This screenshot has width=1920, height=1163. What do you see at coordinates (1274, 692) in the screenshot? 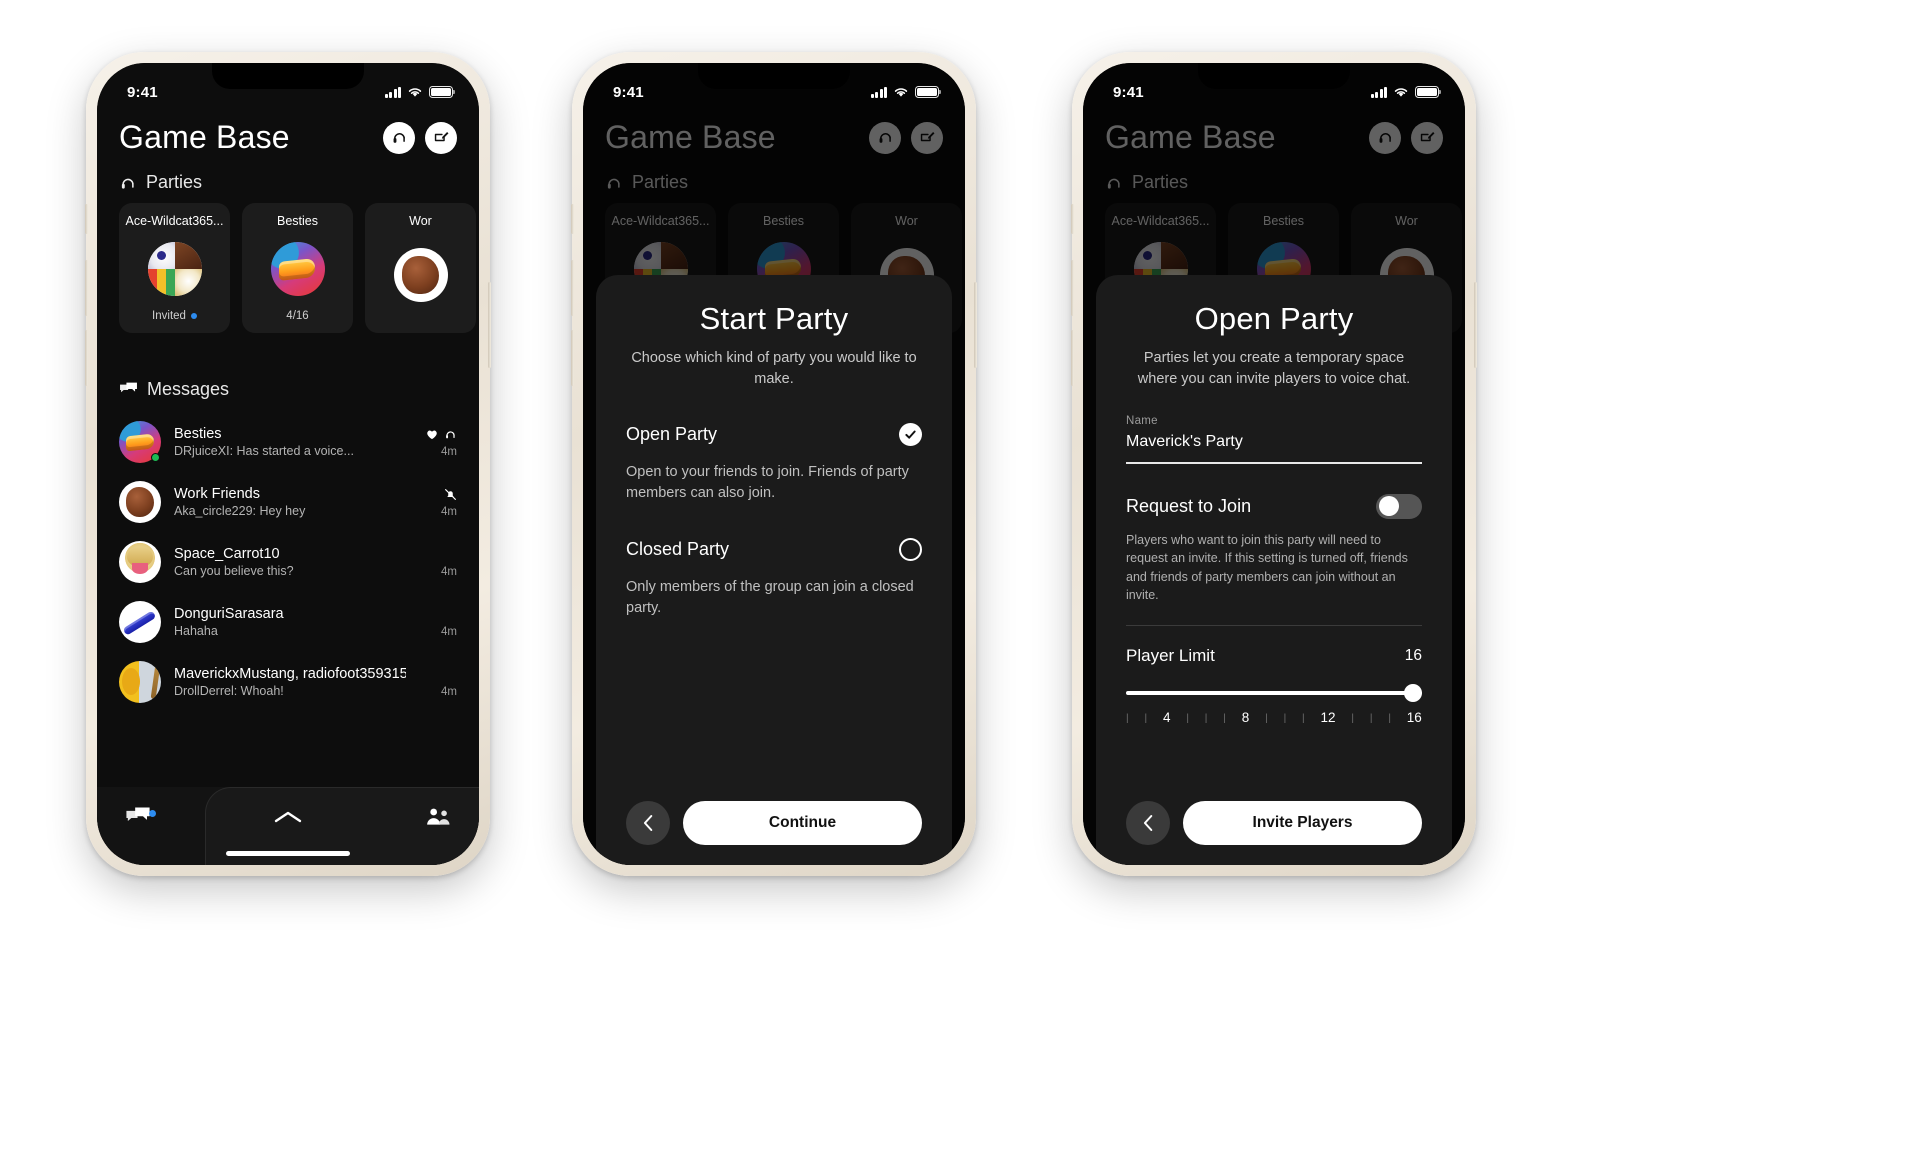
I see `player-limit-slider` at bounding box center [1274, 692].